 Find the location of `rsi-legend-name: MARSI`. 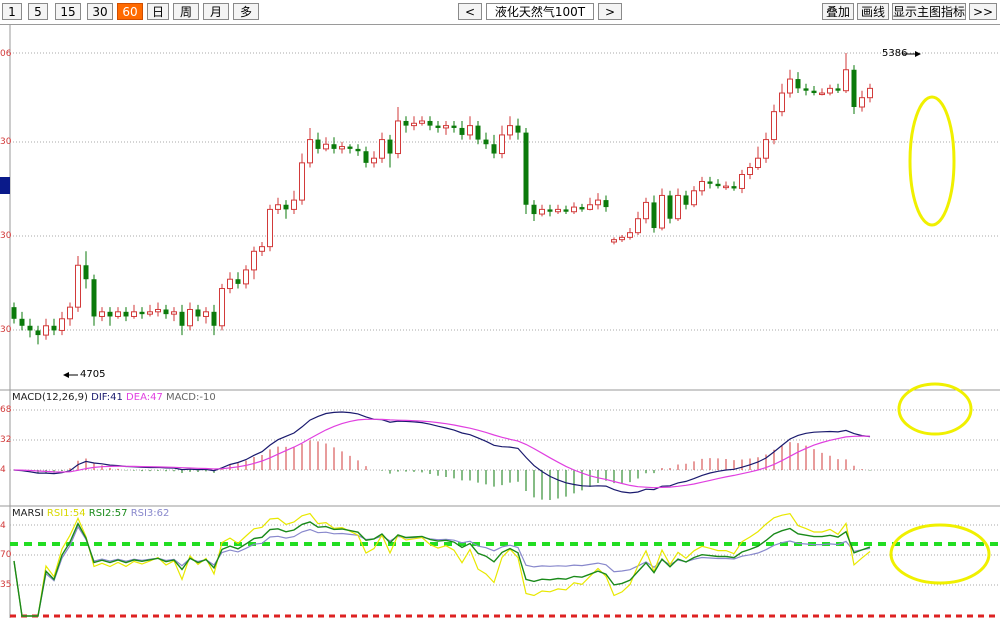

rsi-legend-name: MARSI is located at coordinates (28, 513).